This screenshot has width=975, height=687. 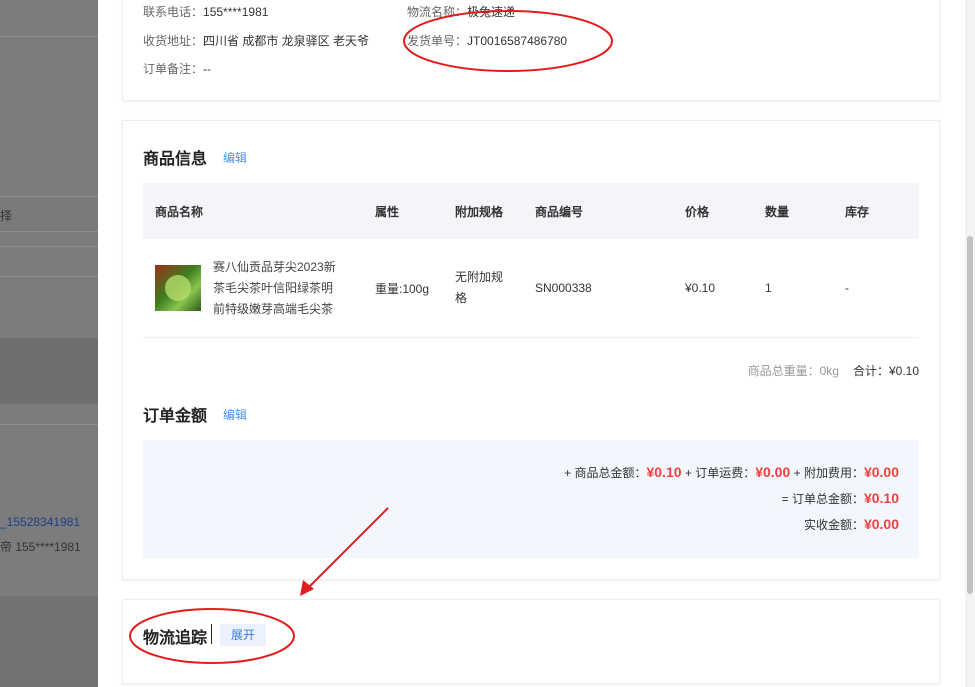 I want to click on column-header: 商品名称, so click(x=253, y=211).